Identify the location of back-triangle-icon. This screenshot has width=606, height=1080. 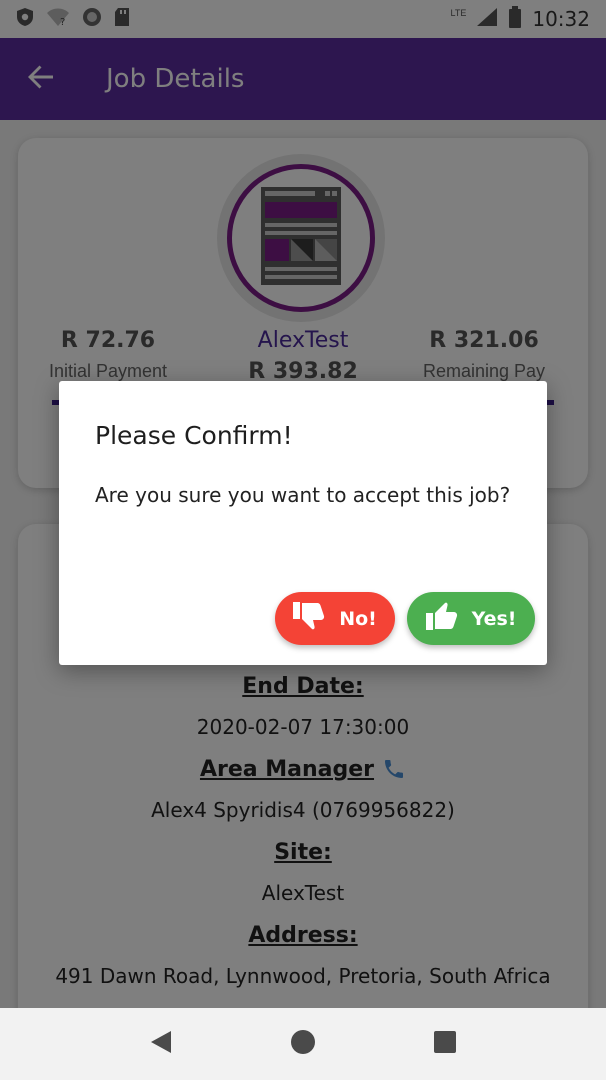
(161, 1044).